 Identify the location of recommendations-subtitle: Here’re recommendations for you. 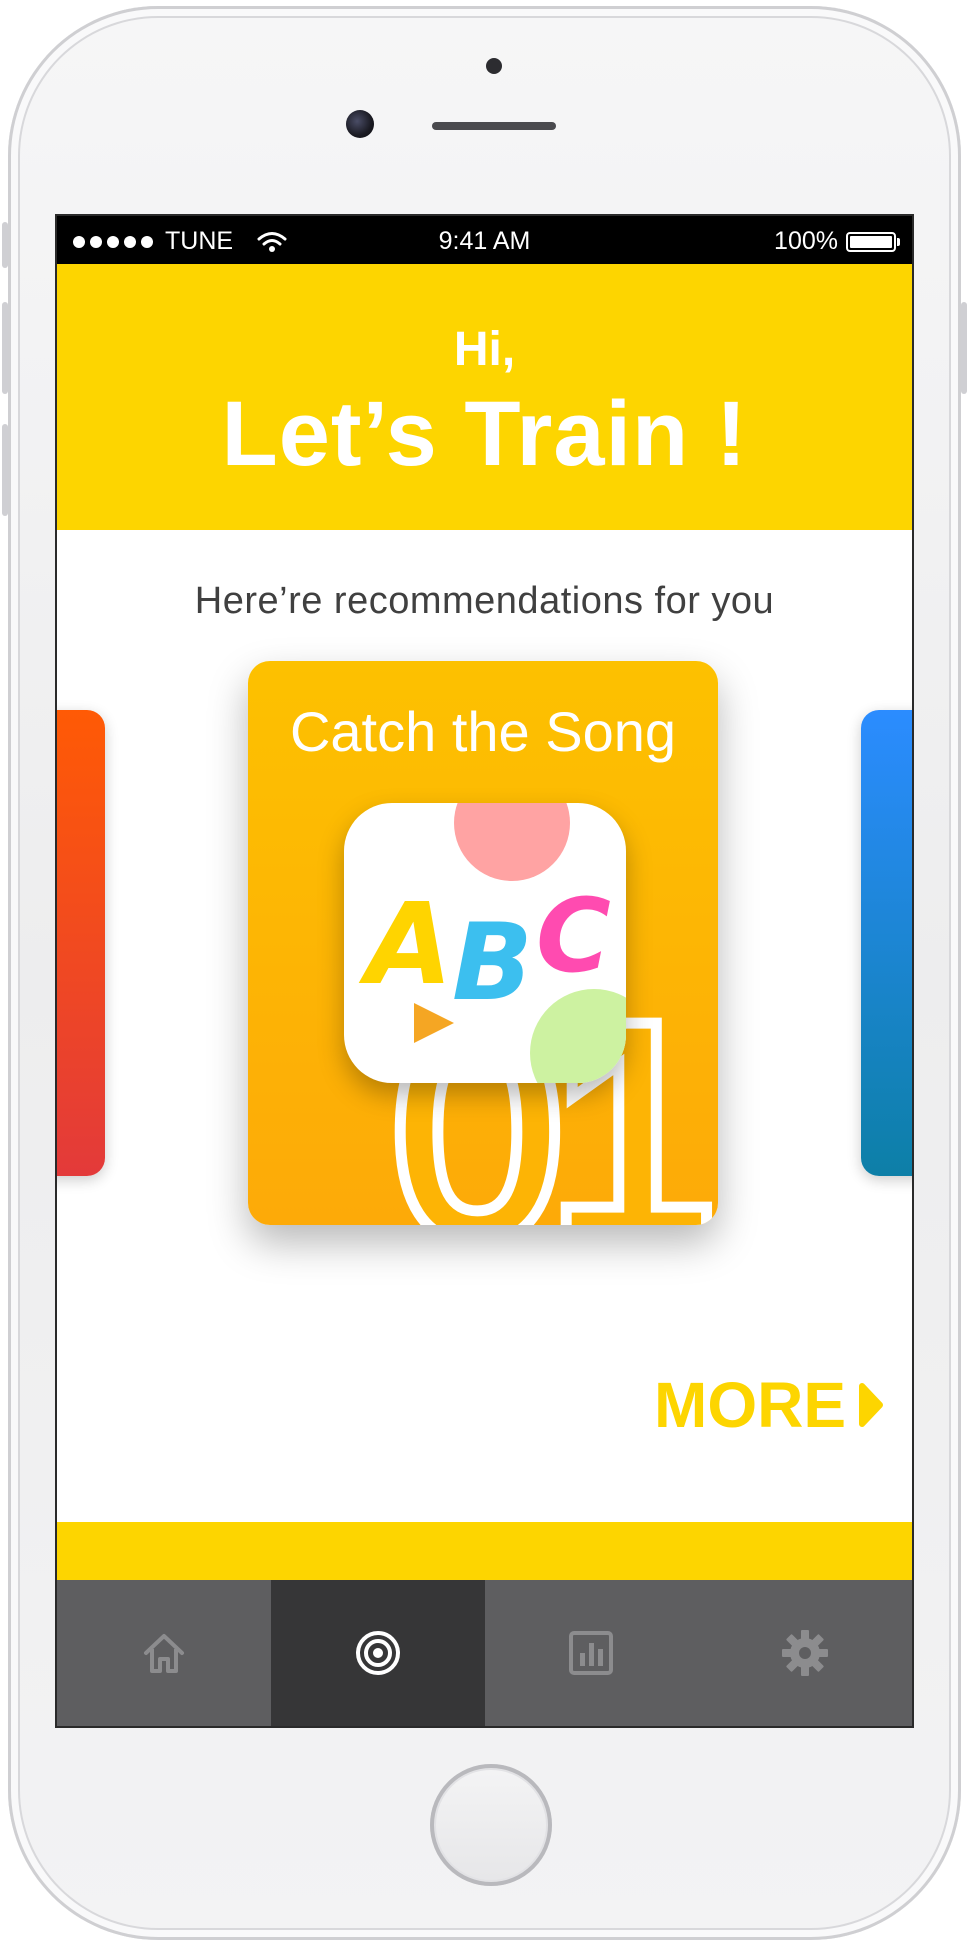
(484, 601).